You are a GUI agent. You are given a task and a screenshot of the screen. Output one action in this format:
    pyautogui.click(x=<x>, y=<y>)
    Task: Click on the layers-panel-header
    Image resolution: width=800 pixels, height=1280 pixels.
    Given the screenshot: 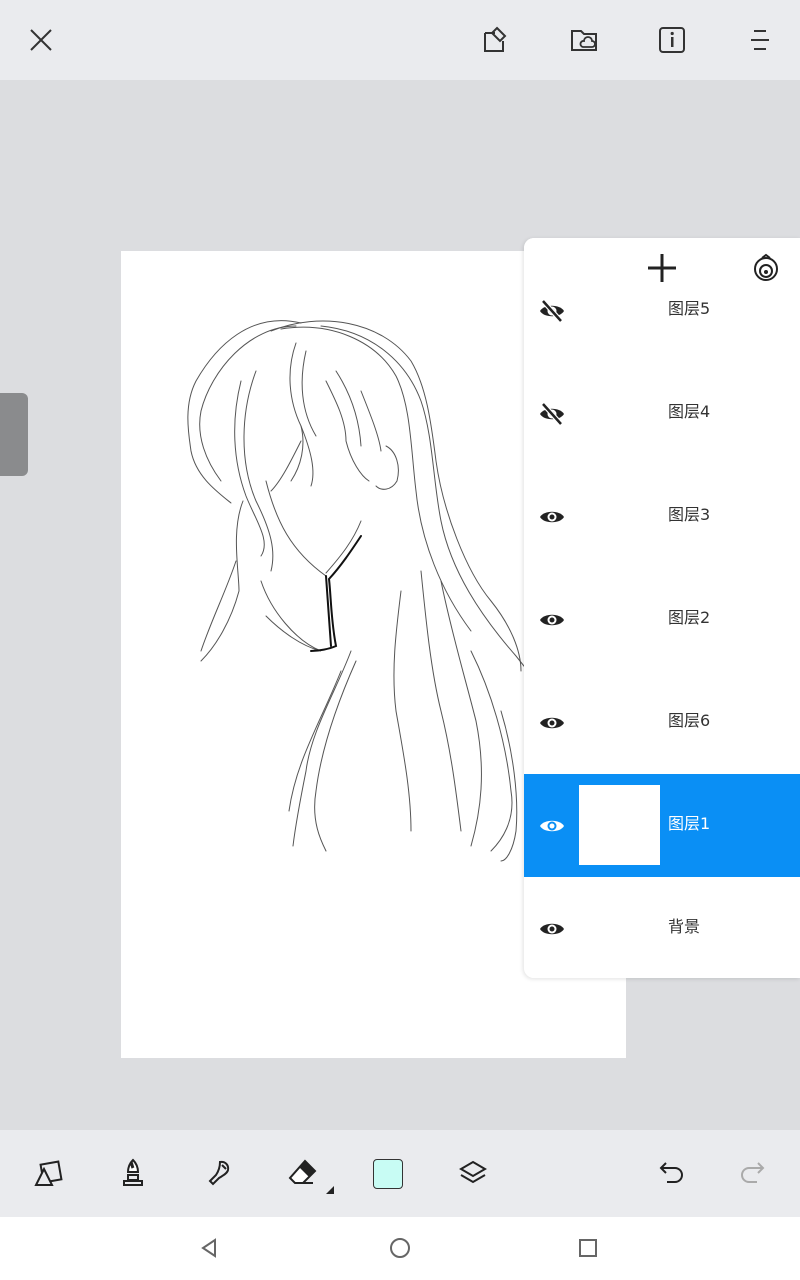 What is the action you would take?
    pyautogui.click(x=662, y=266)
    